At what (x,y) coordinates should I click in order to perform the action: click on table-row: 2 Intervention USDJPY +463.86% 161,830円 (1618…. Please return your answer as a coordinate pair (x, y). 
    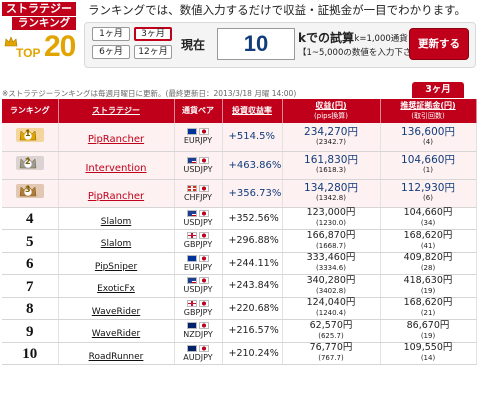
    Looking at the image, I should click on (239, 165).